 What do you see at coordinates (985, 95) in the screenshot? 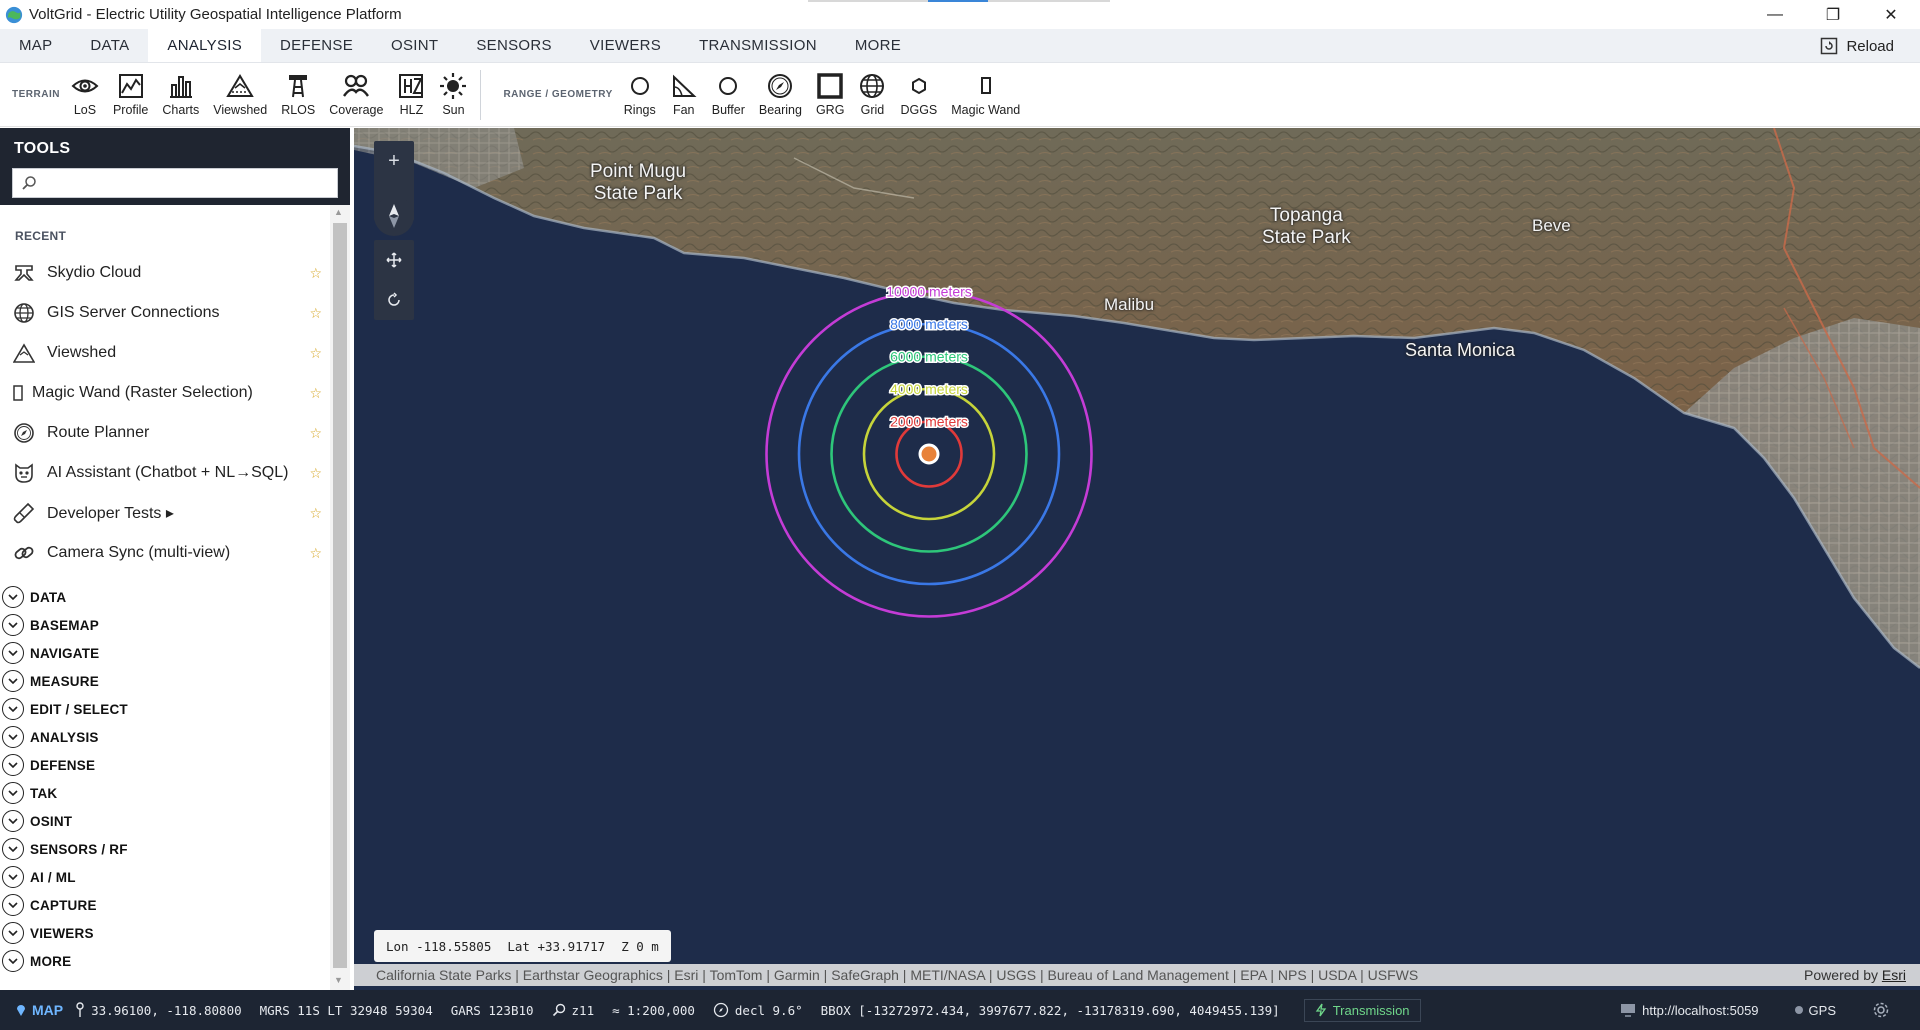
I see `magic-wand-tool-button: Magic Wand` at bounding box center [985, 95].